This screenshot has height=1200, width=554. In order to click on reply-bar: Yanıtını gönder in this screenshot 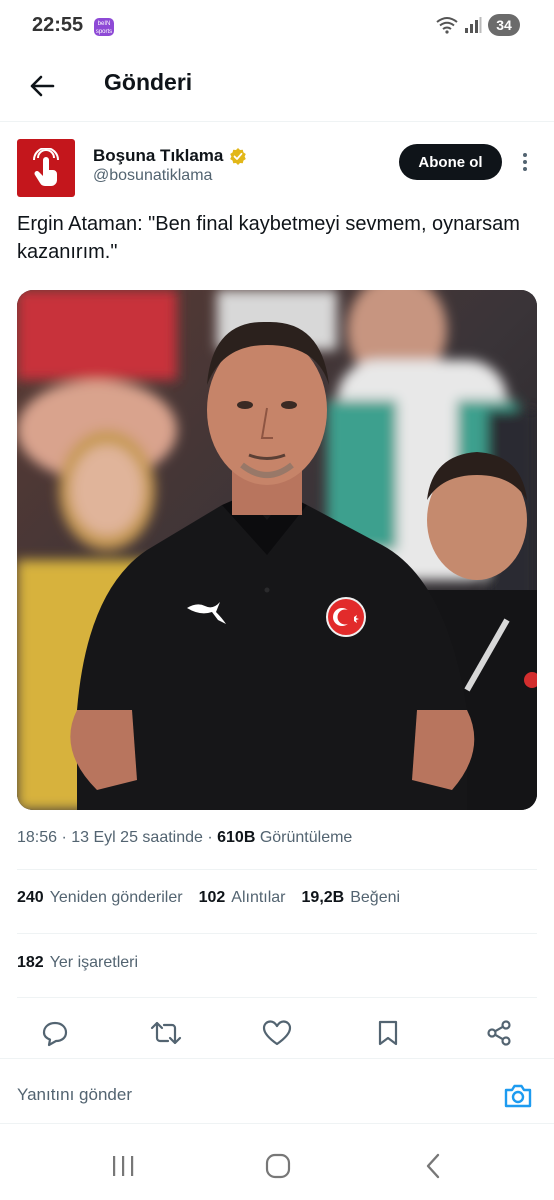, I will do `click(277, 1091)`.